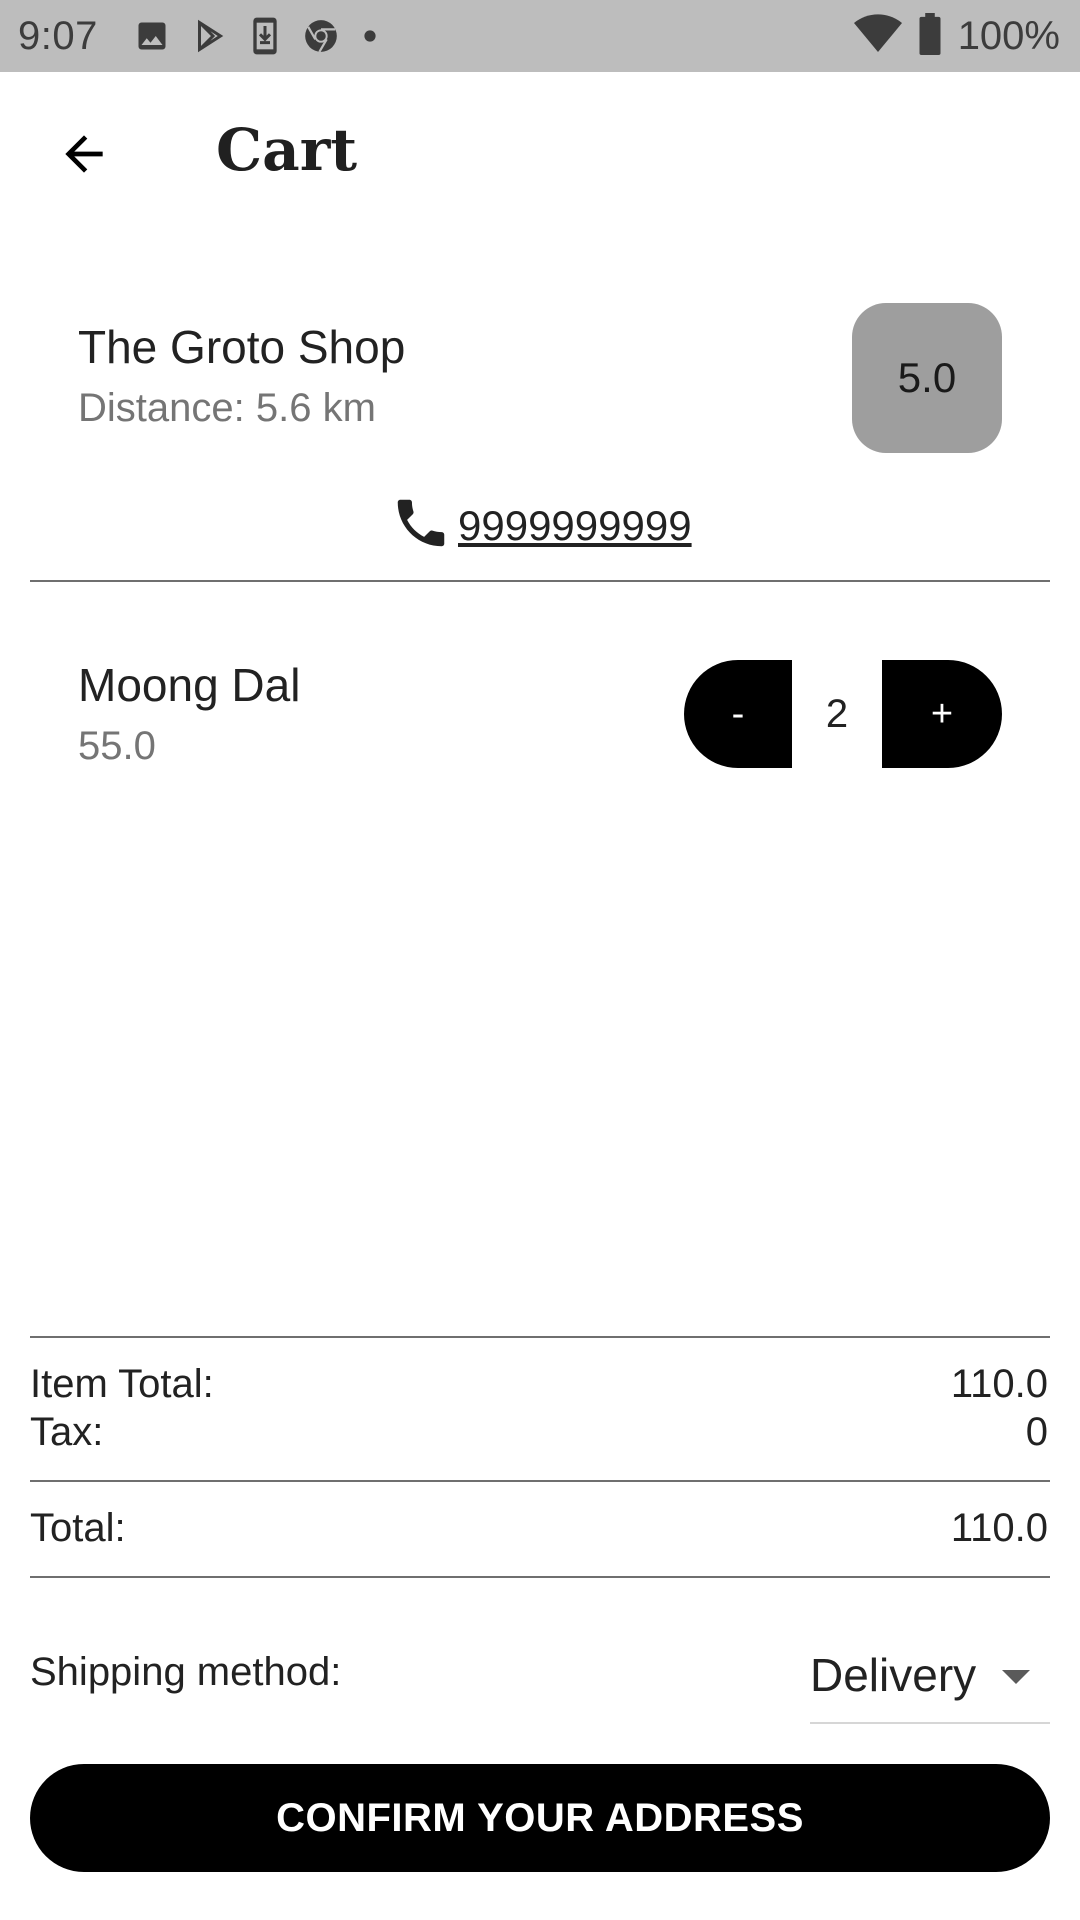 Image resolution: width=1080 pixels, height=1920 pixels. Describe the element at coordinates (540, 157) in the screenshot. I see `app-bar: Cart` at that location.